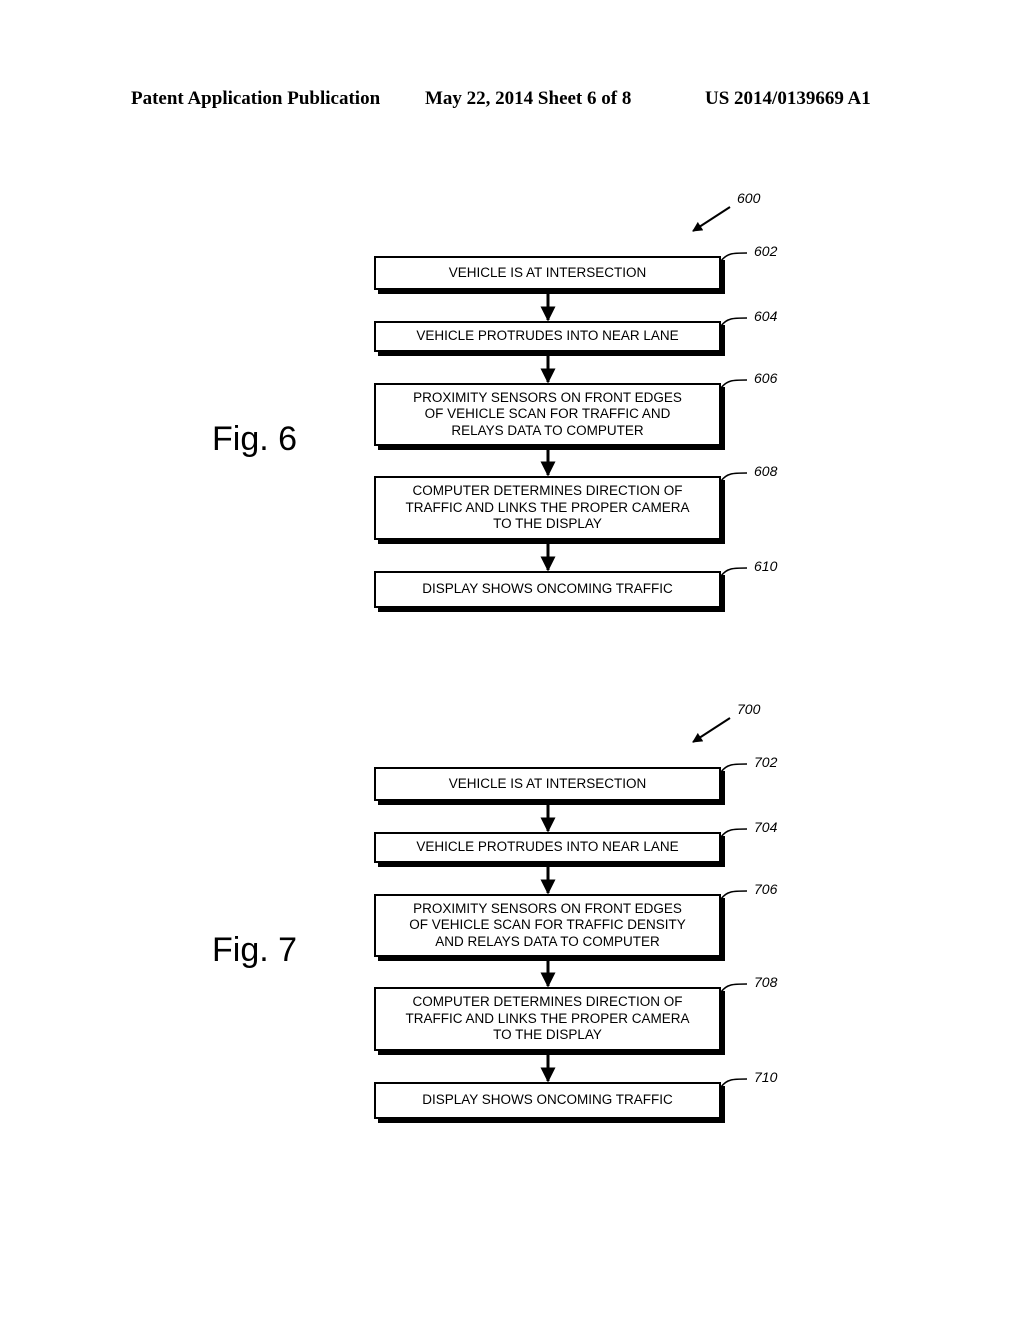  Describe the element at coordinates (255, 439) in the screenshot. I see `figure-label: Fig. 6` at that location.